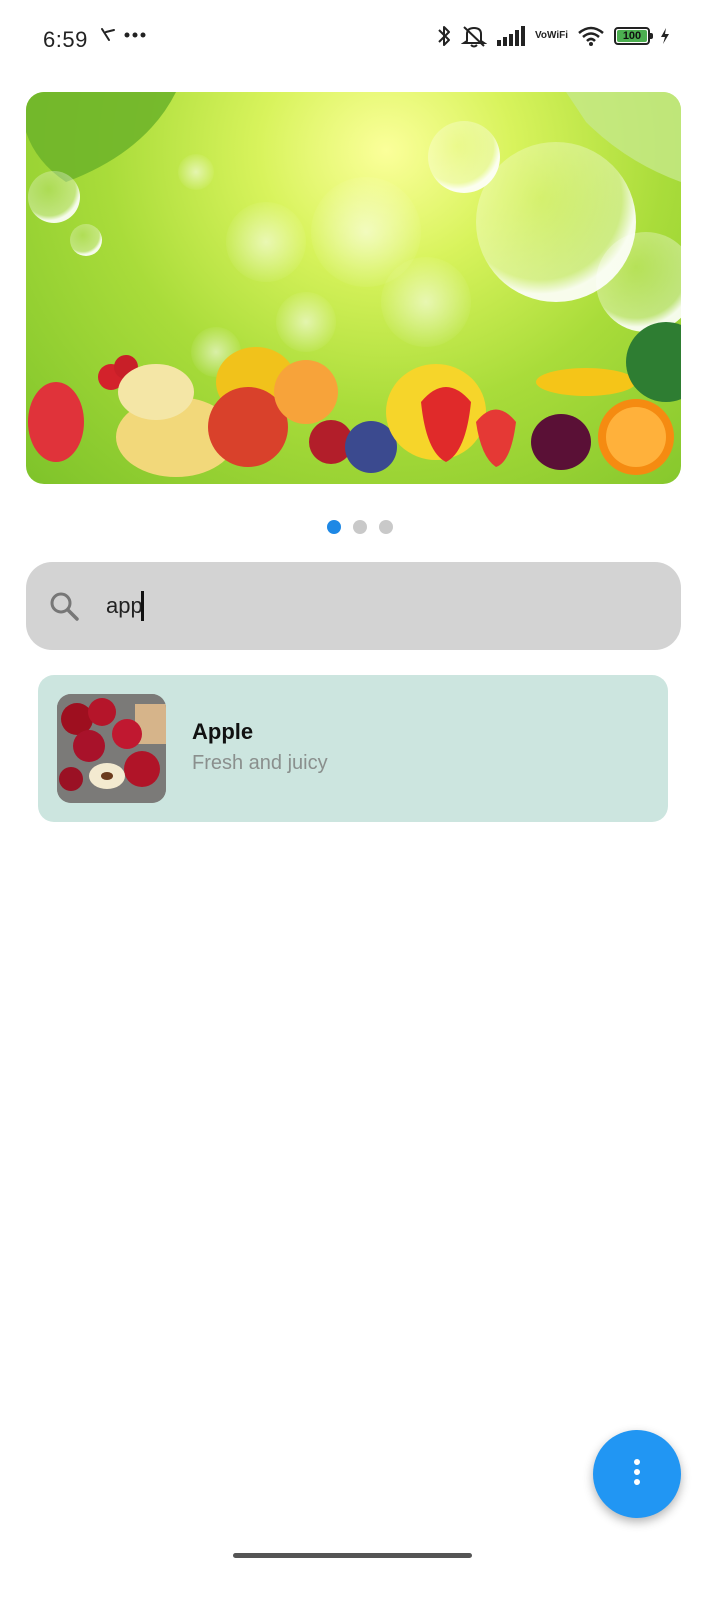 This screenshot has height=1600, width=720. I want to click on search-input, so click(376, 606).